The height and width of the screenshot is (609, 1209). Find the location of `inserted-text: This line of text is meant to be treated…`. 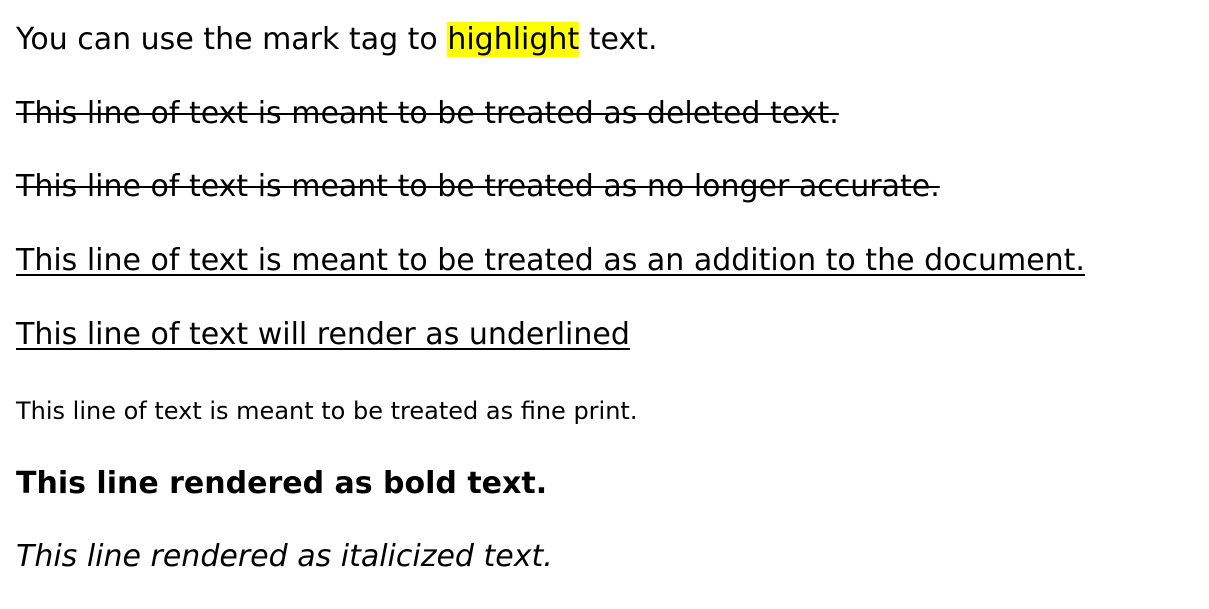

inserted-text: This line of text is meant to be treated… is located at coordinates (550, 260).